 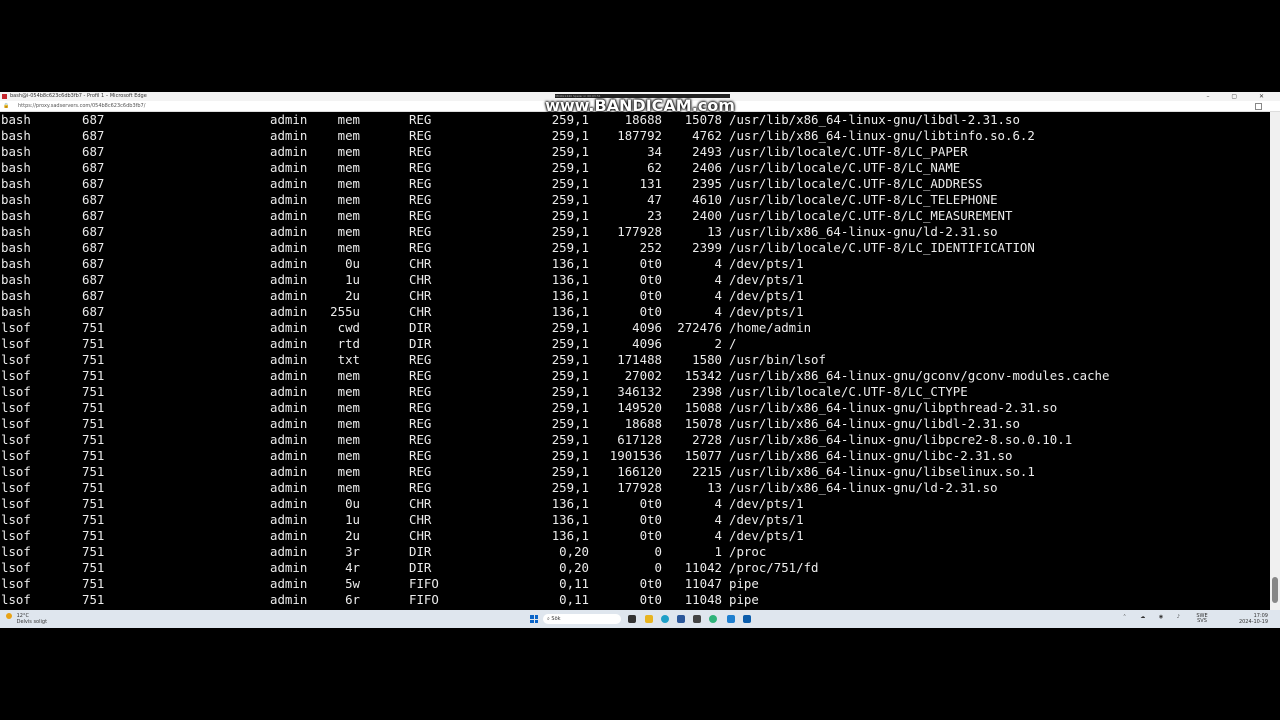 I want to click on lsof-name: /usr/lib/locale/C.UTF-8/LC_NAME, so click(x=845, y=167).